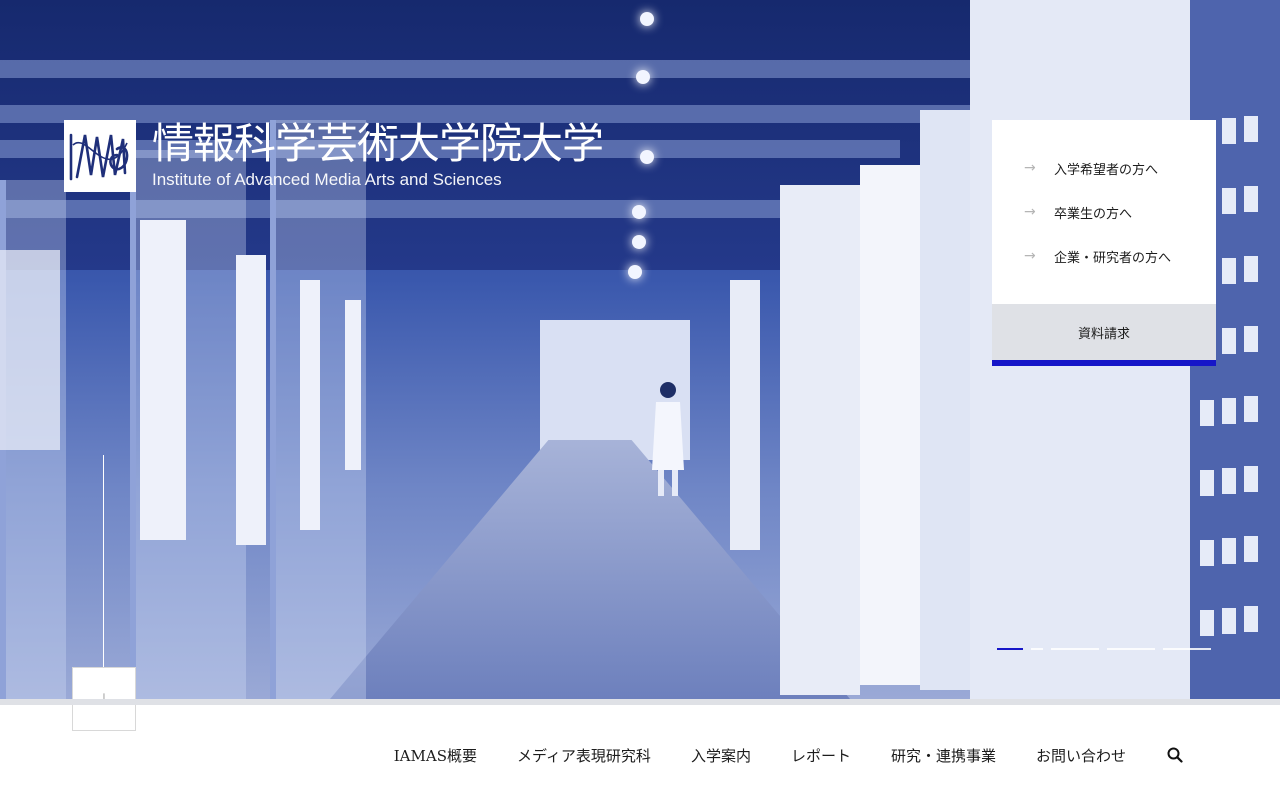 This screenshot has width=1280, height=803. I want to click on nav-item-research: 研究・連携事業, so click(943, 755).